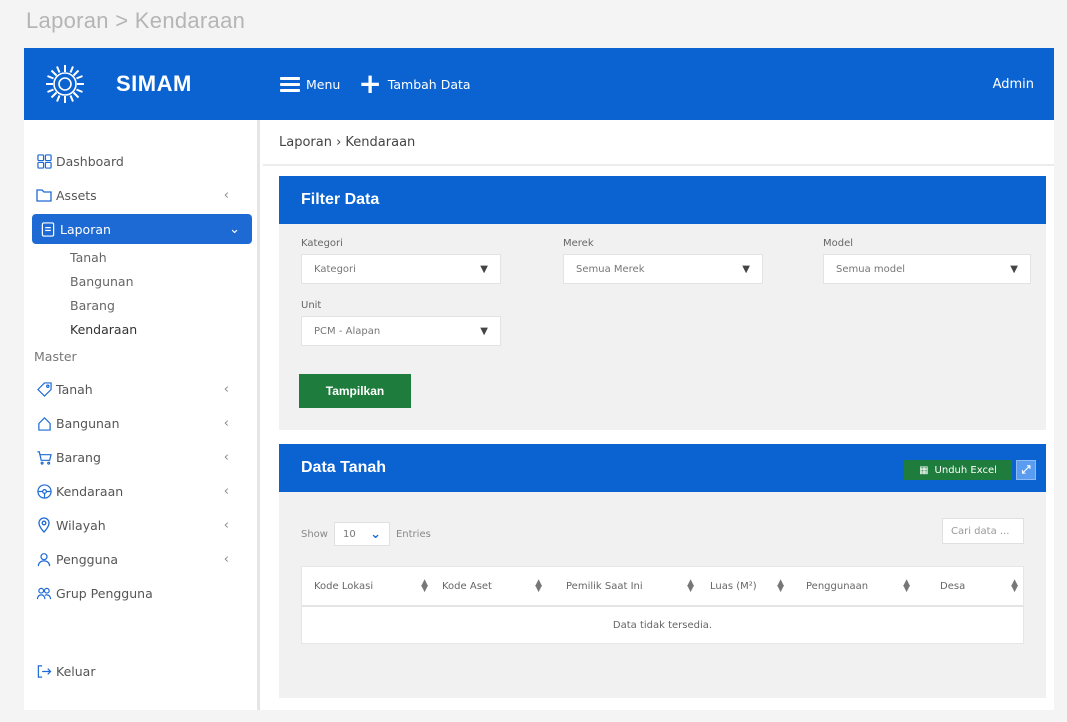 This screenshot has height=722, width=1067. I want to click on column-label: Kode Aset, so click(467, 586).